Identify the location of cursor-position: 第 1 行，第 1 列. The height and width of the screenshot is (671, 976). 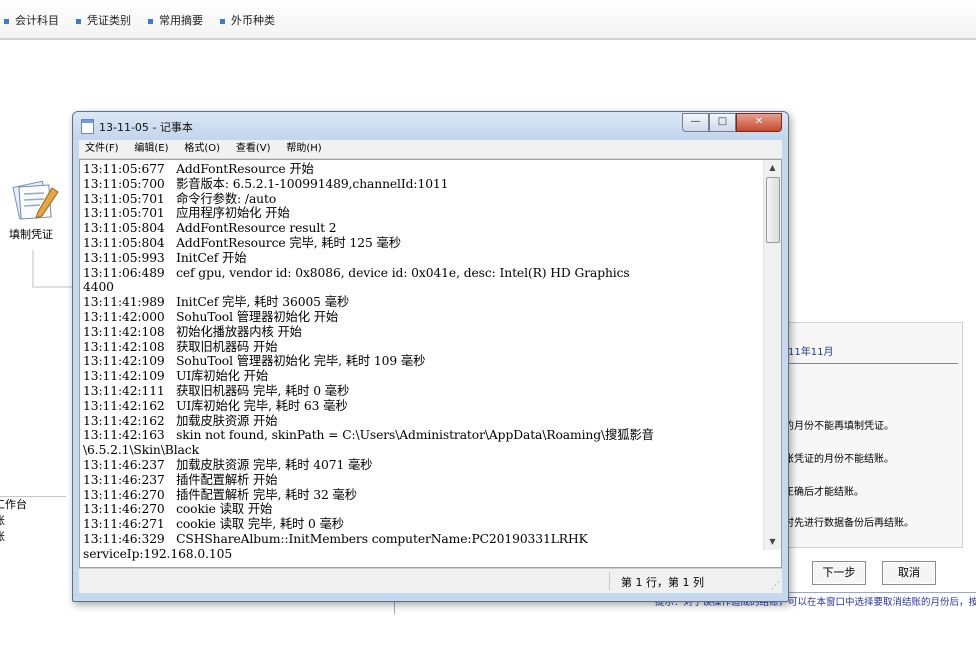
(662, 582).